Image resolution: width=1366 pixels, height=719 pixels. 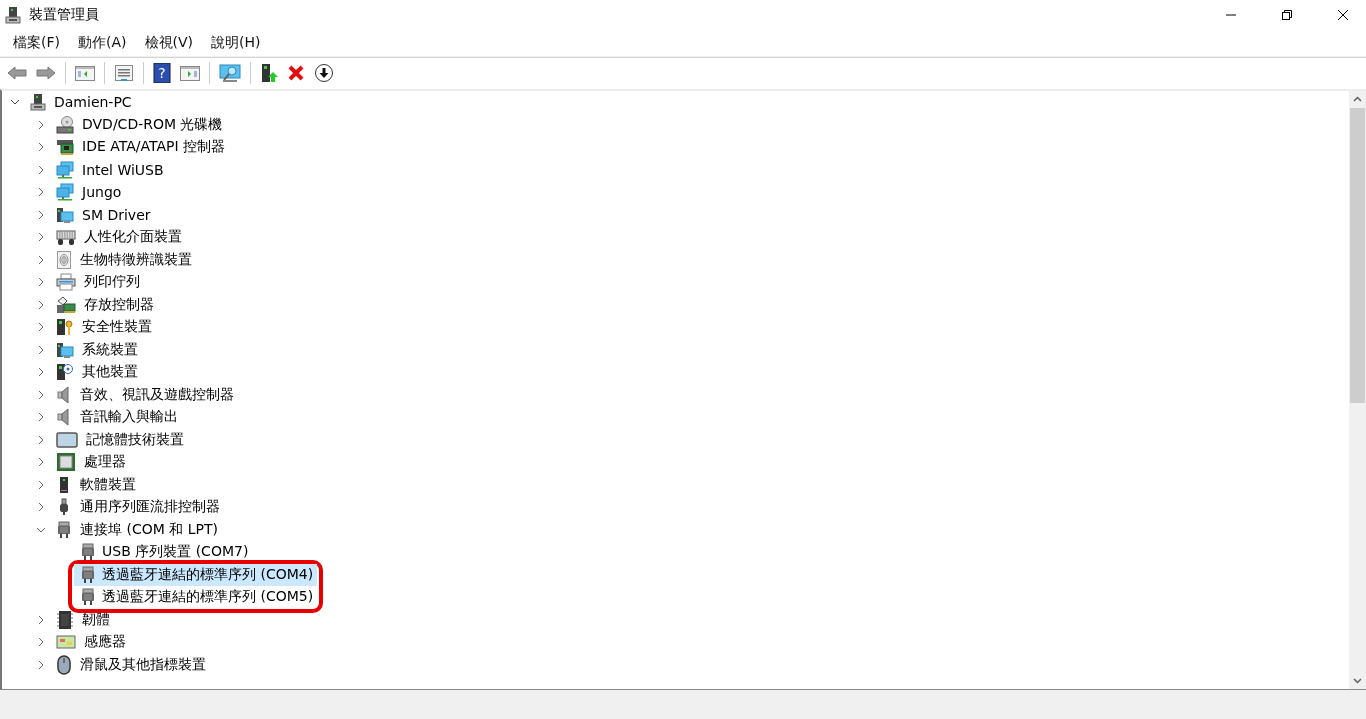 I want to click on tree-item: SM Driver, so click(x=95, y=214).